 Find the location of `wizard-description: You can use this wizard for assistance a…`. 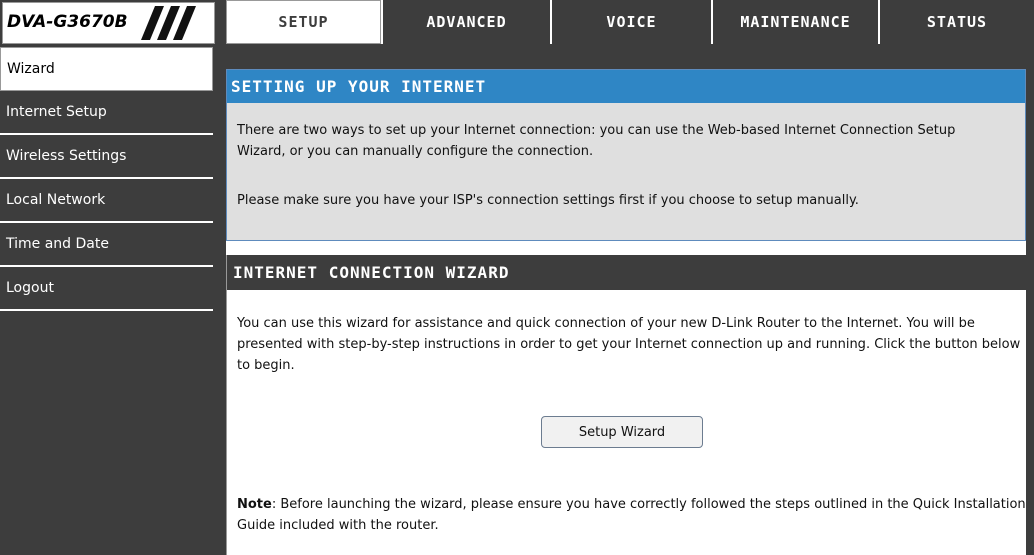

wizard-description: You can use this wizard for assistance a… is located at coordinates (629, 344).